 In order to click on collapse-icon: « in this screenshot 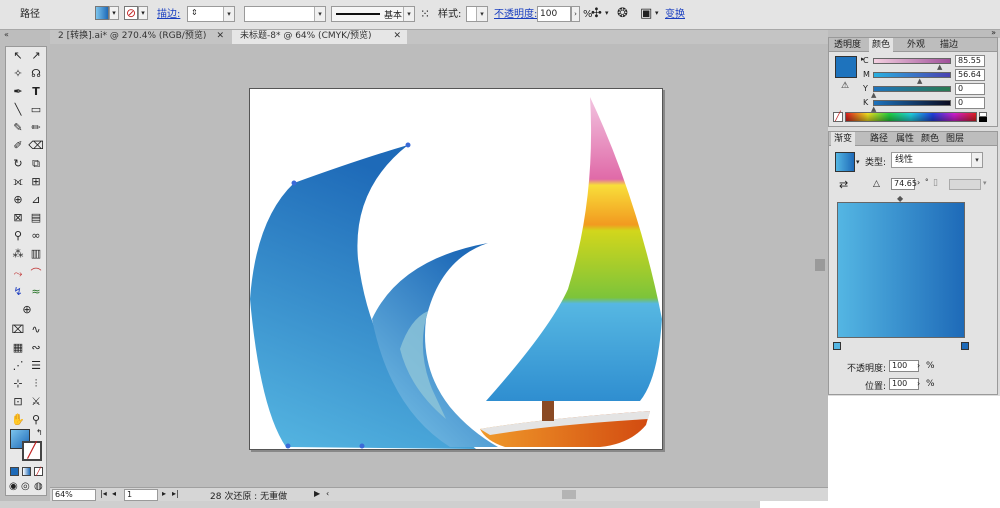, I will do `click(6, 34)`.